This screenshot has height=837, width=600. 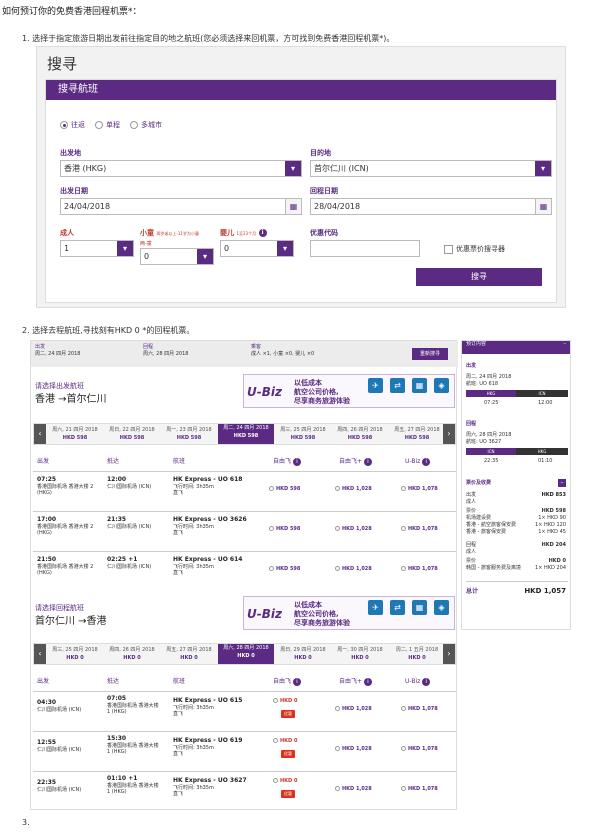 What do you see at coordinates (181, 206) in the screenshot?
I see `depart-date-input: 24/04/2018 ▦` at bounding box center [181, 206].